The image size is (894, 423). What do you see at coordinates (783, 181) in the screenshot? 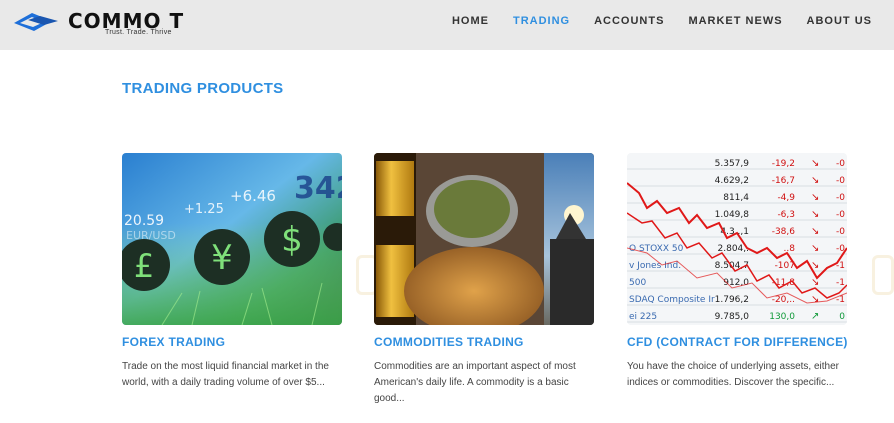
I see `board-cell: -16,7` at bounding box center [783, 181].